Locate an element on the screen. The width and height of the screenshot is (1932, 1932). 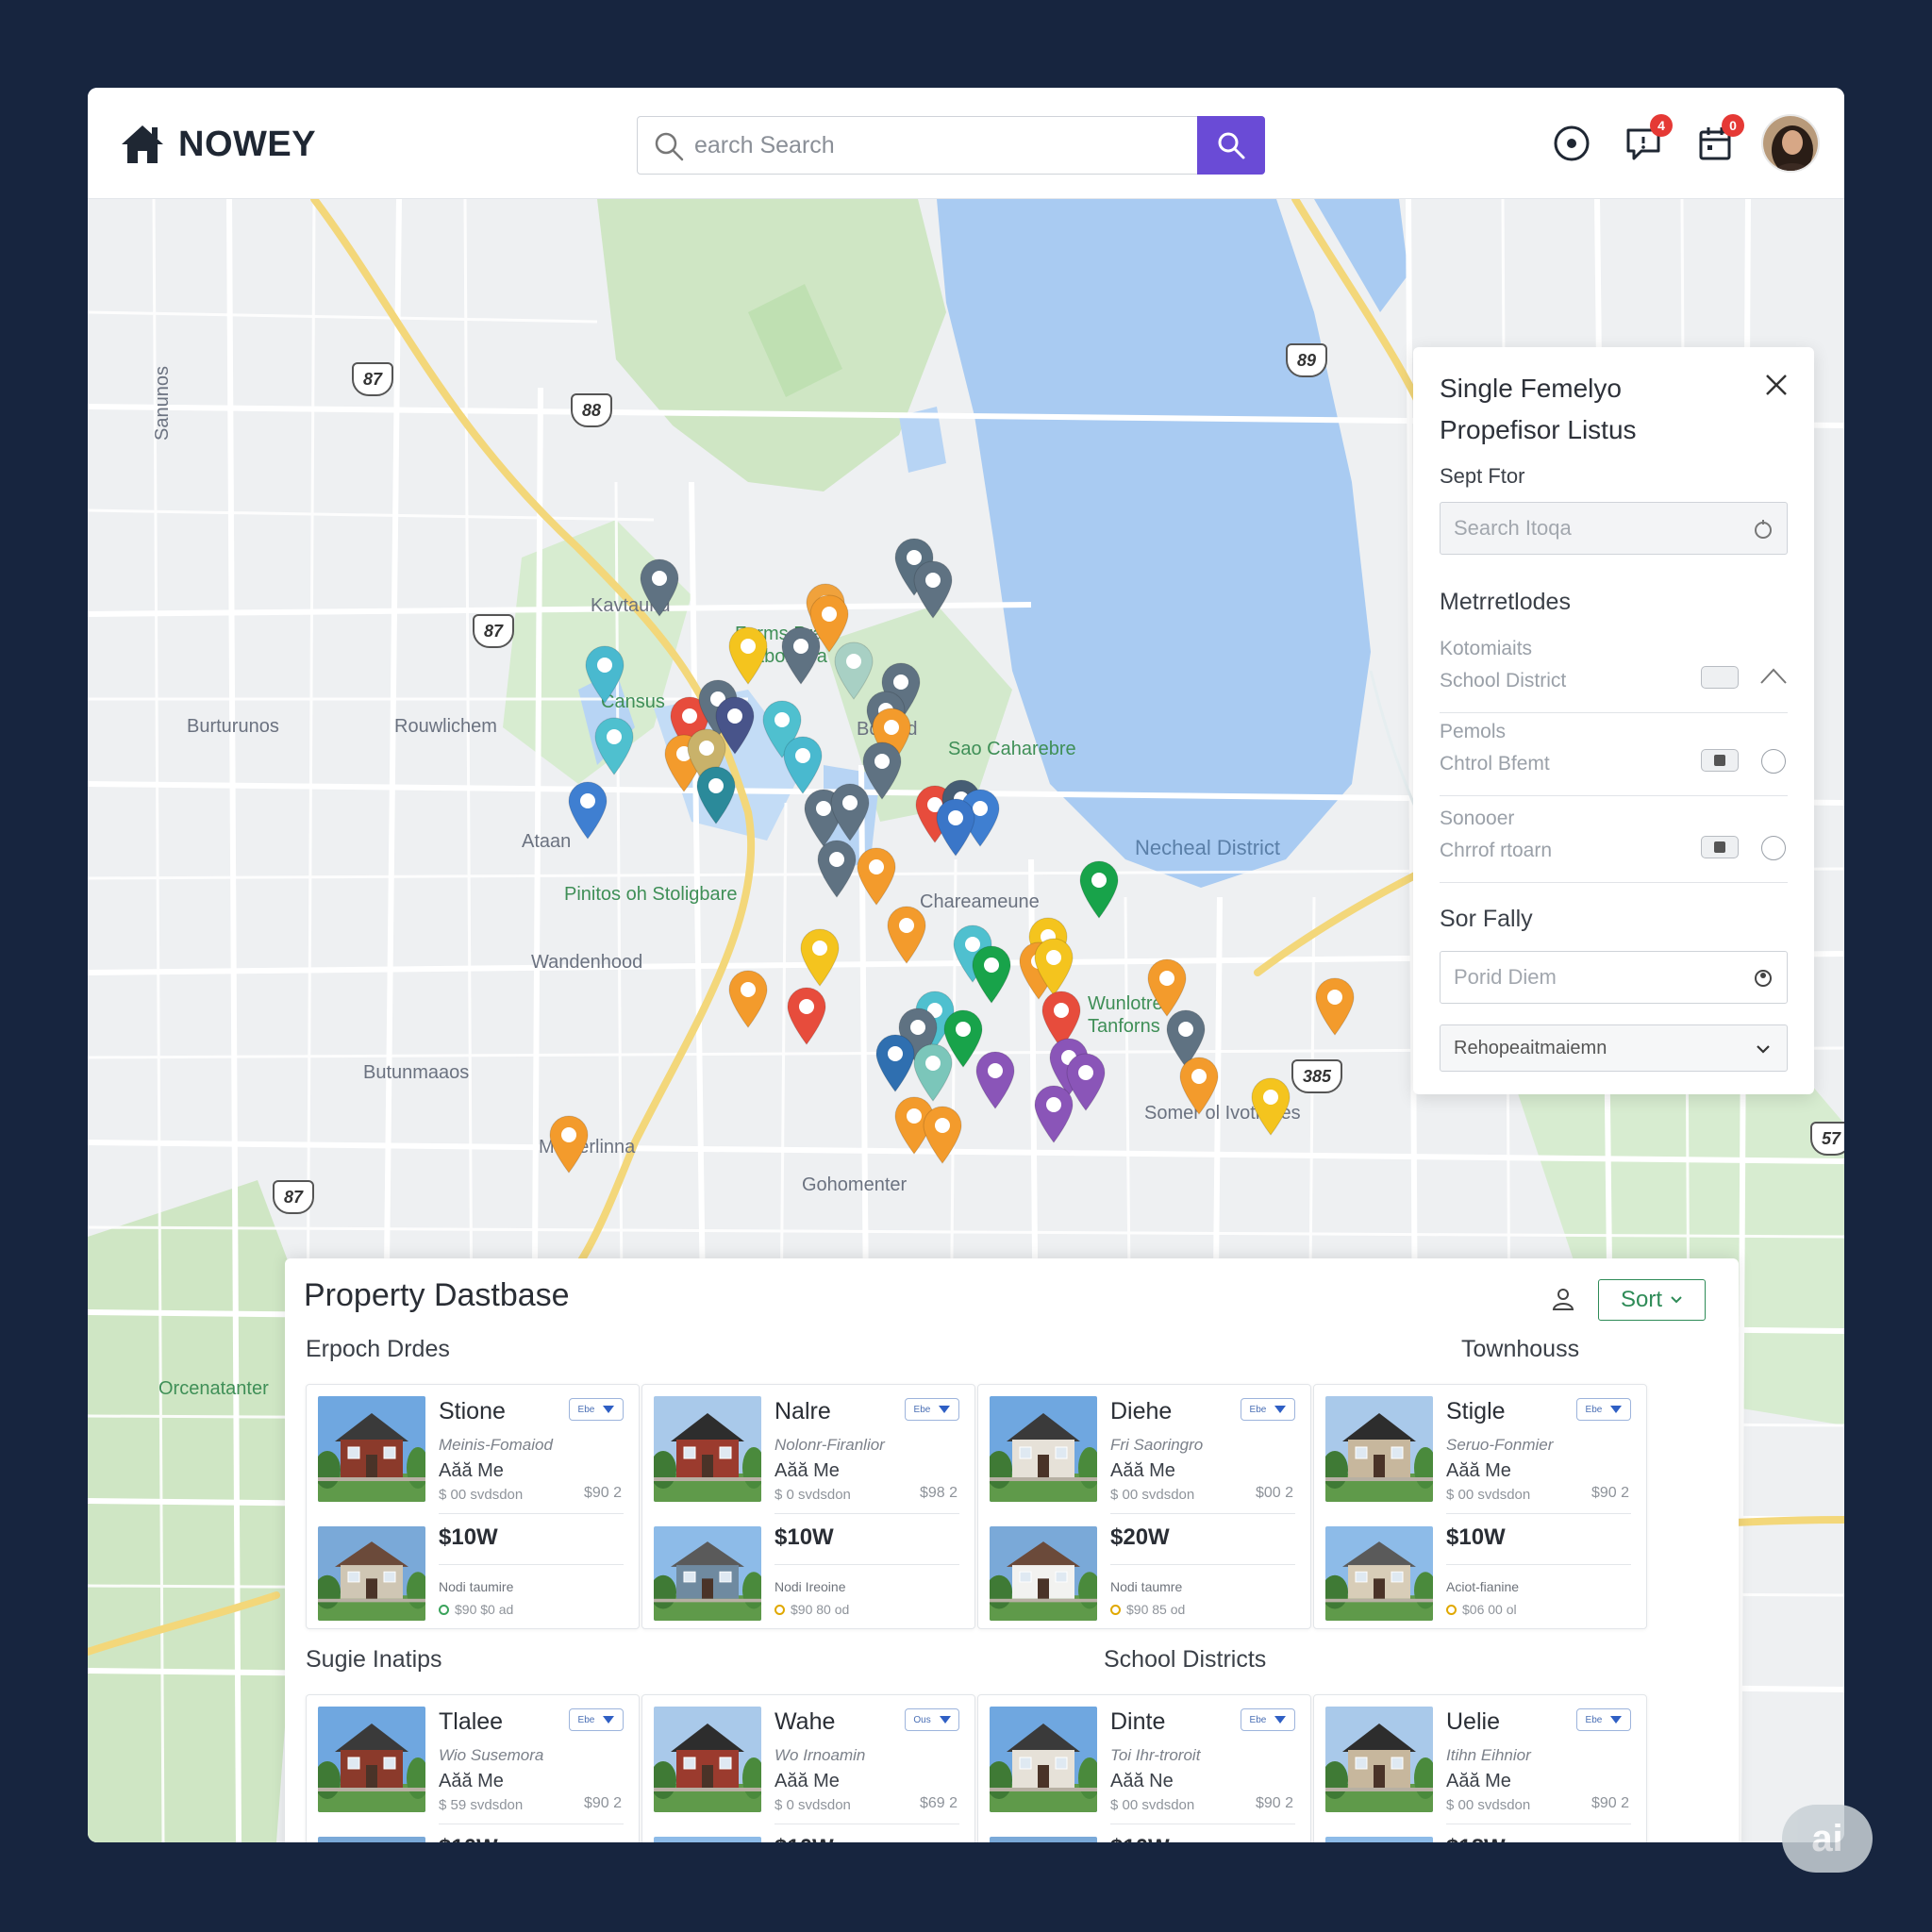
sort-button: Sort is located at coordinates (1652, 1300).